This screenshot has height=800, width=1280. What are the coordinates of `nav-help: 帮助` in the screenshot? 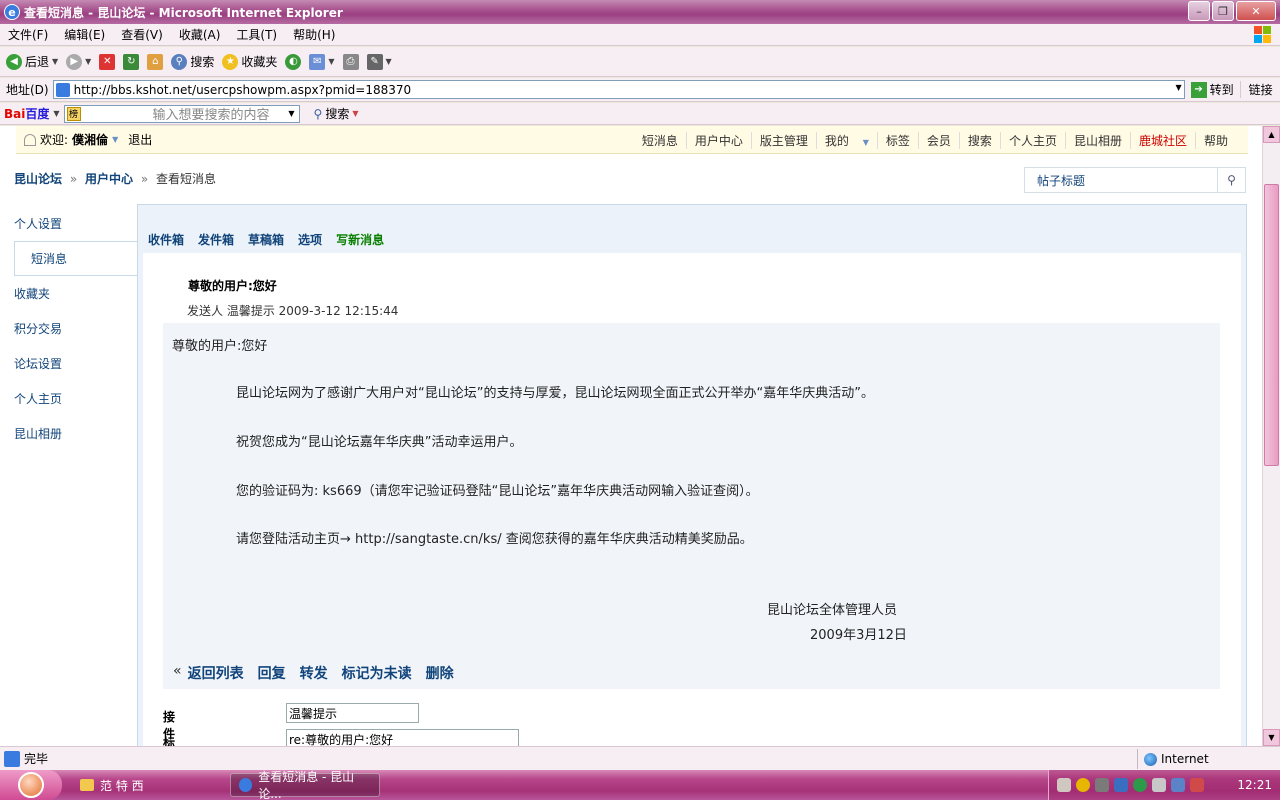 It's located at (1221, 140).